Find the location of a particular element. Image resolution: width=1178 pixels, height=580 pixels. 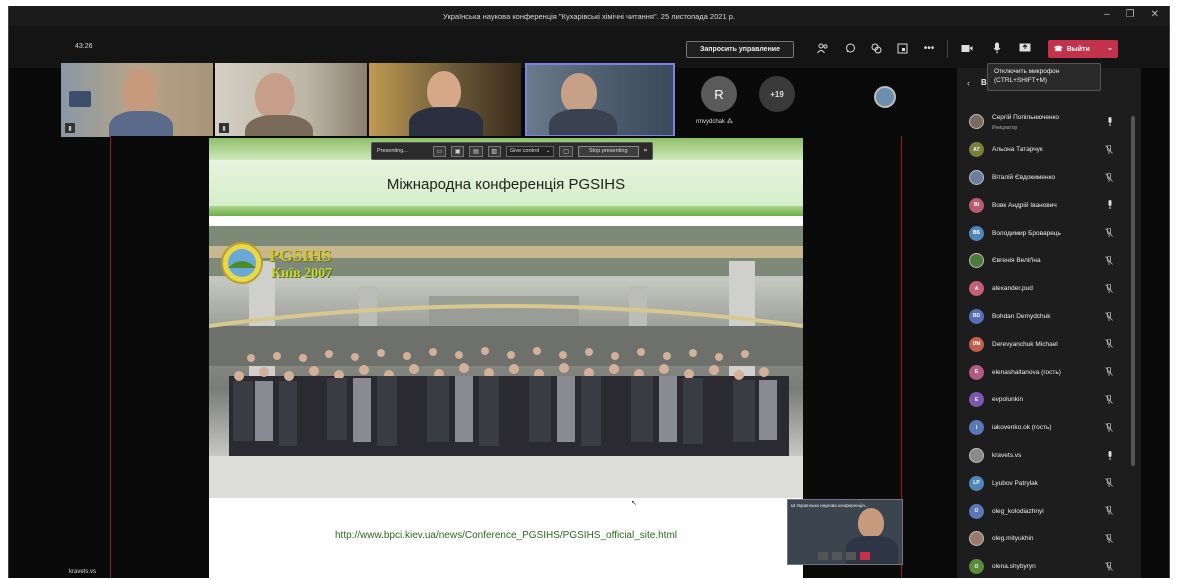

mic-muted-icon: ▮ is located at coordinates (70, 128).